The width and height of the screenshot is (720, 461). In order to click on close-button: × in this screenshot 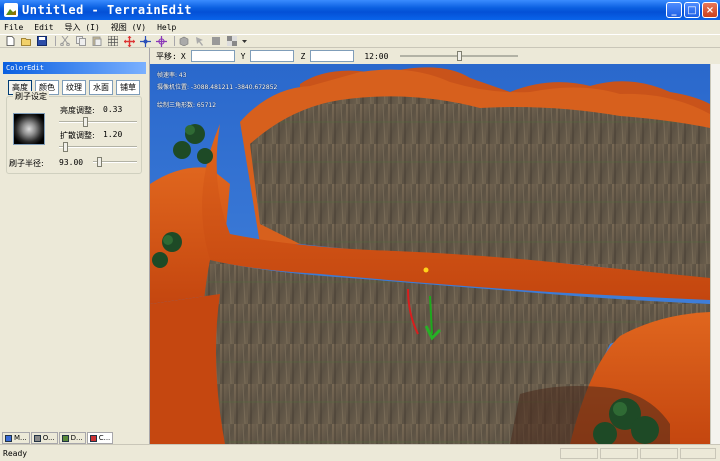, I will do `click(710, 10)`.